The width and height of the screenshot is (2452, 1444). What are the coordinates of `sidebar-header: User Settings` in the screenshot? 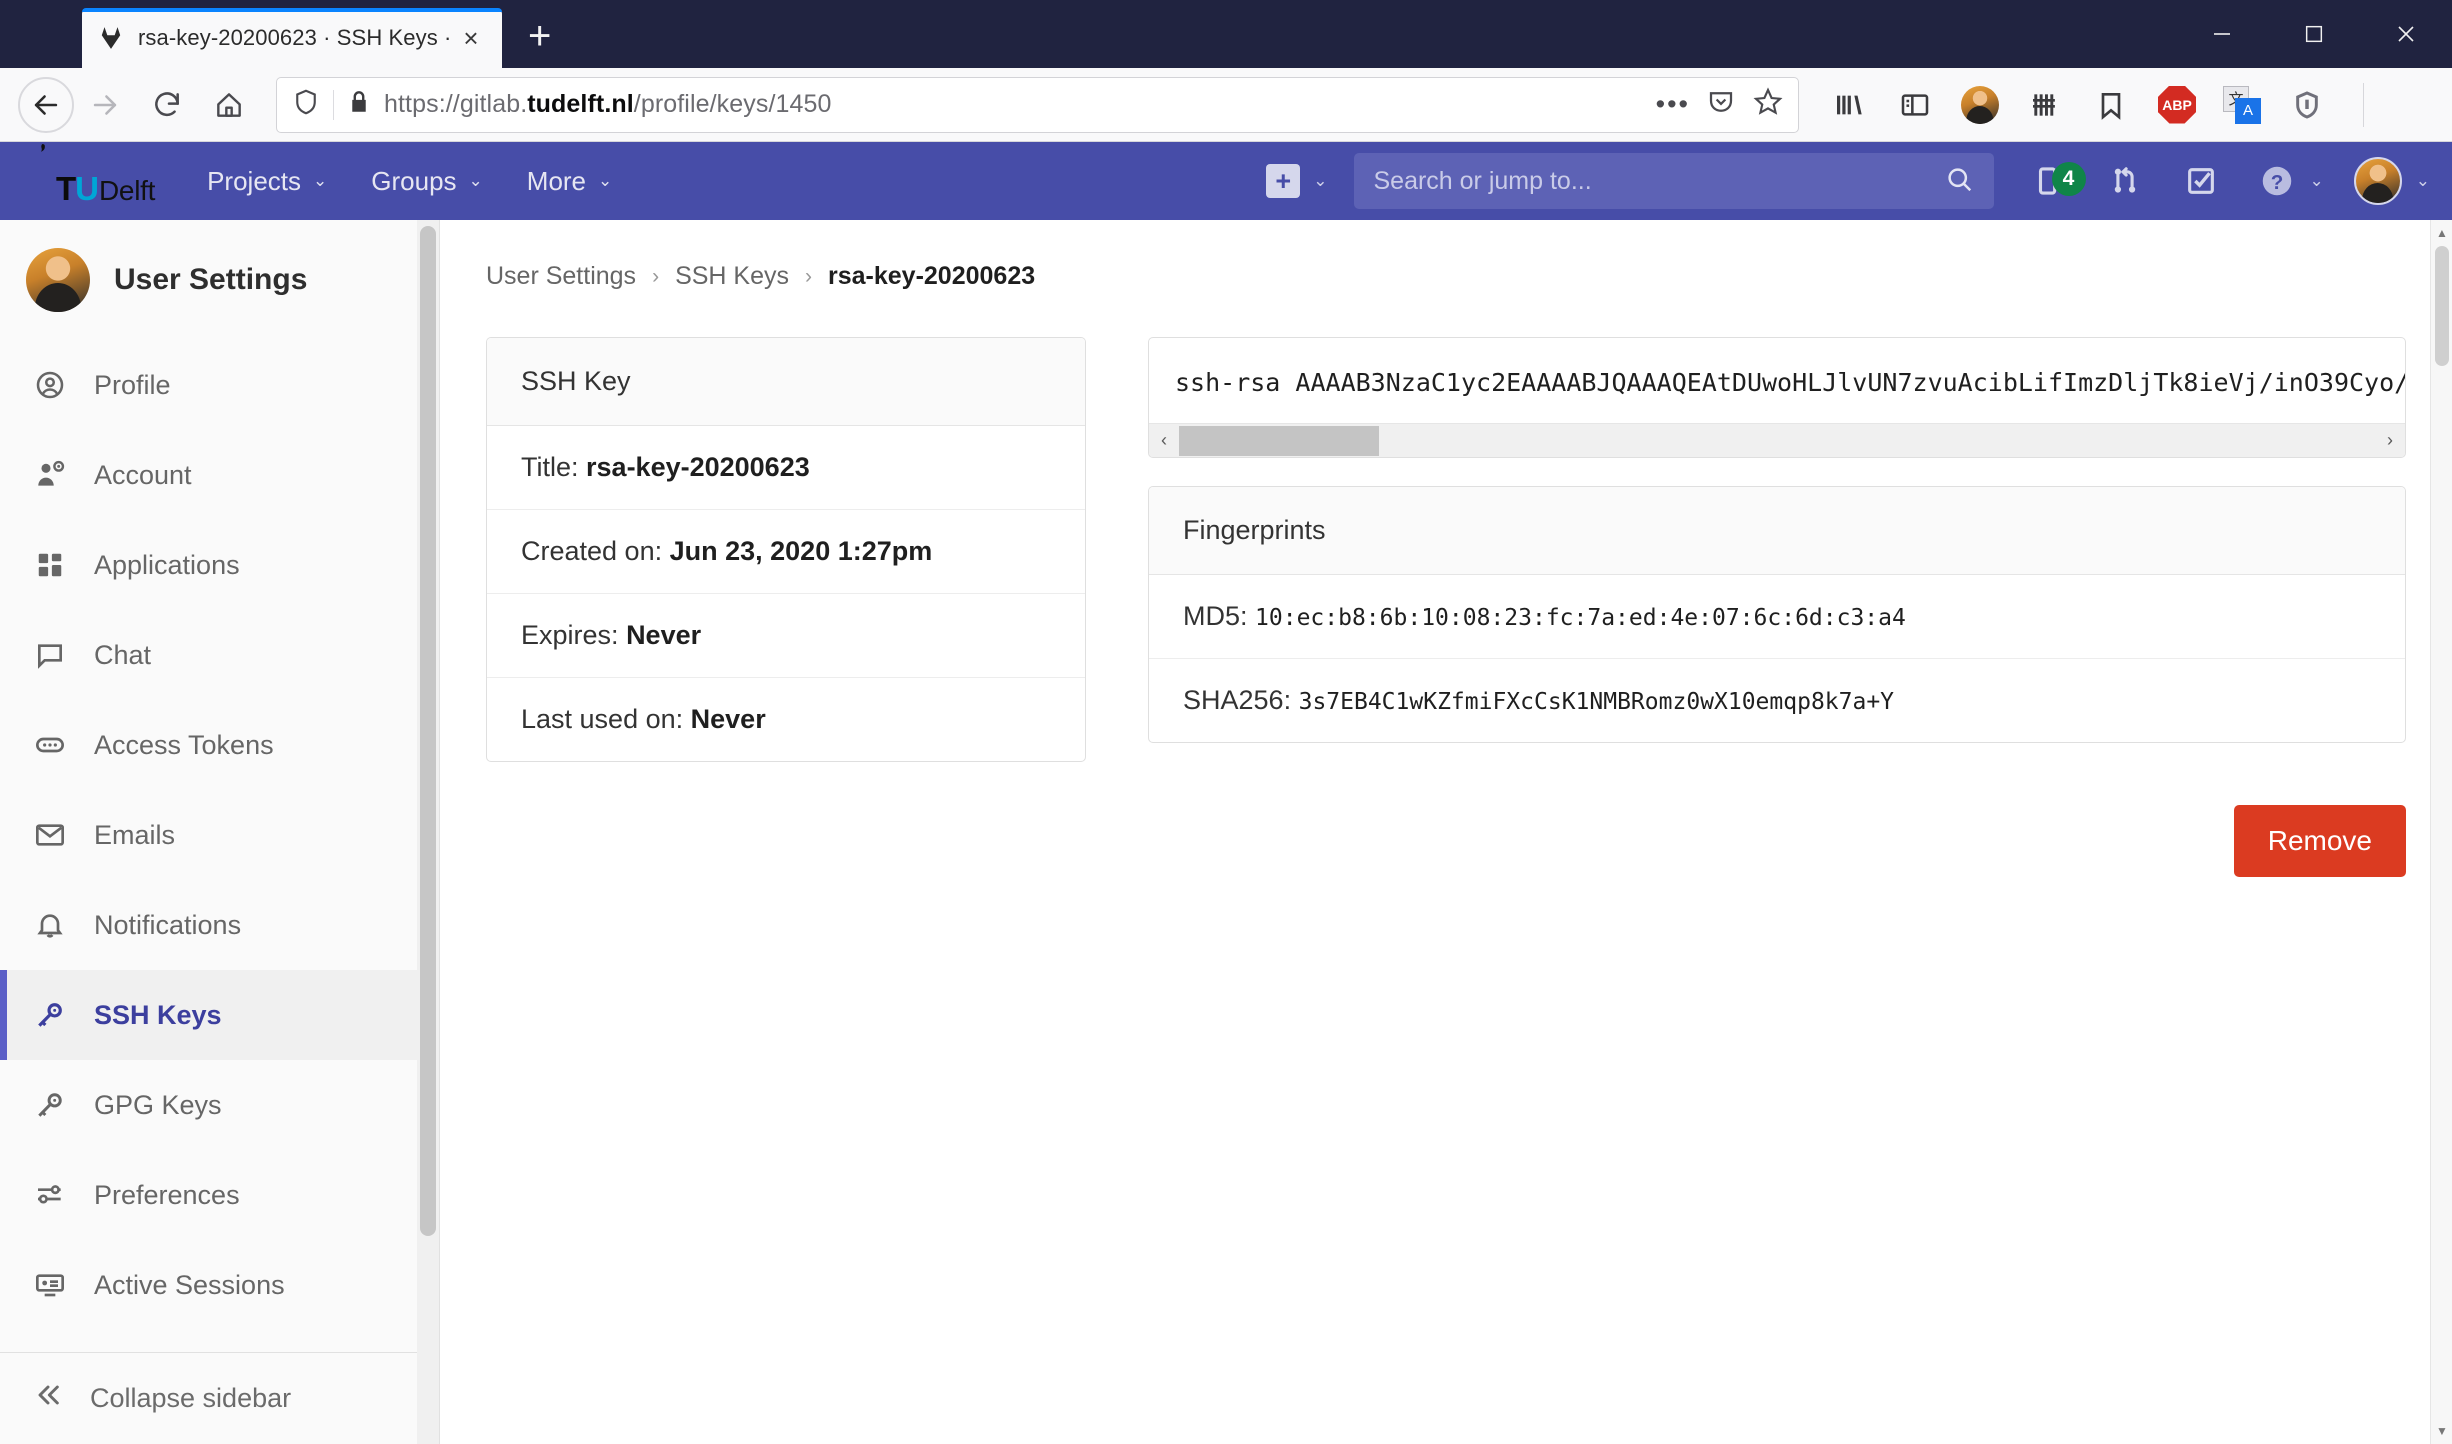 It's located at (219, 280).